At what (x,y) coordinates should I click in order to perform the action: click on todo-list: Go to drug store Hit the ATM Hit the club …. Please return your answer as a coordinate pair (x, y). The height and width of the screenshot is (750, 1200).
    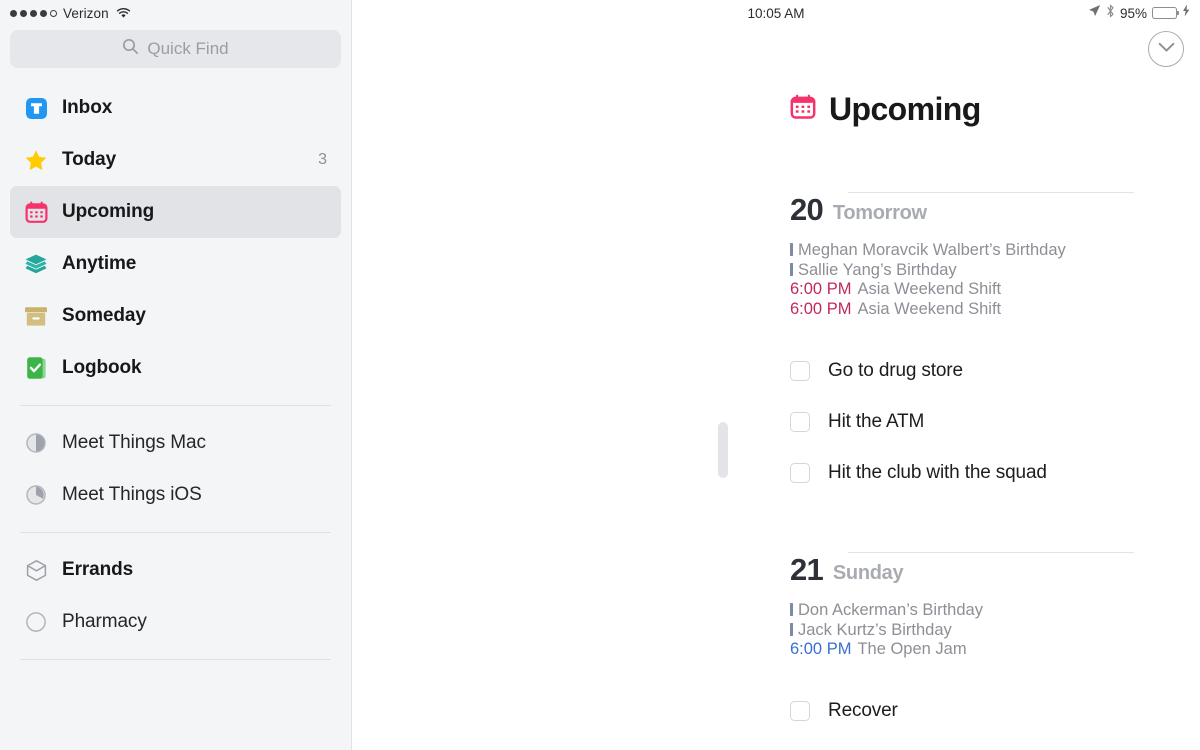
    Looking at the image, I should click on (962, 421).